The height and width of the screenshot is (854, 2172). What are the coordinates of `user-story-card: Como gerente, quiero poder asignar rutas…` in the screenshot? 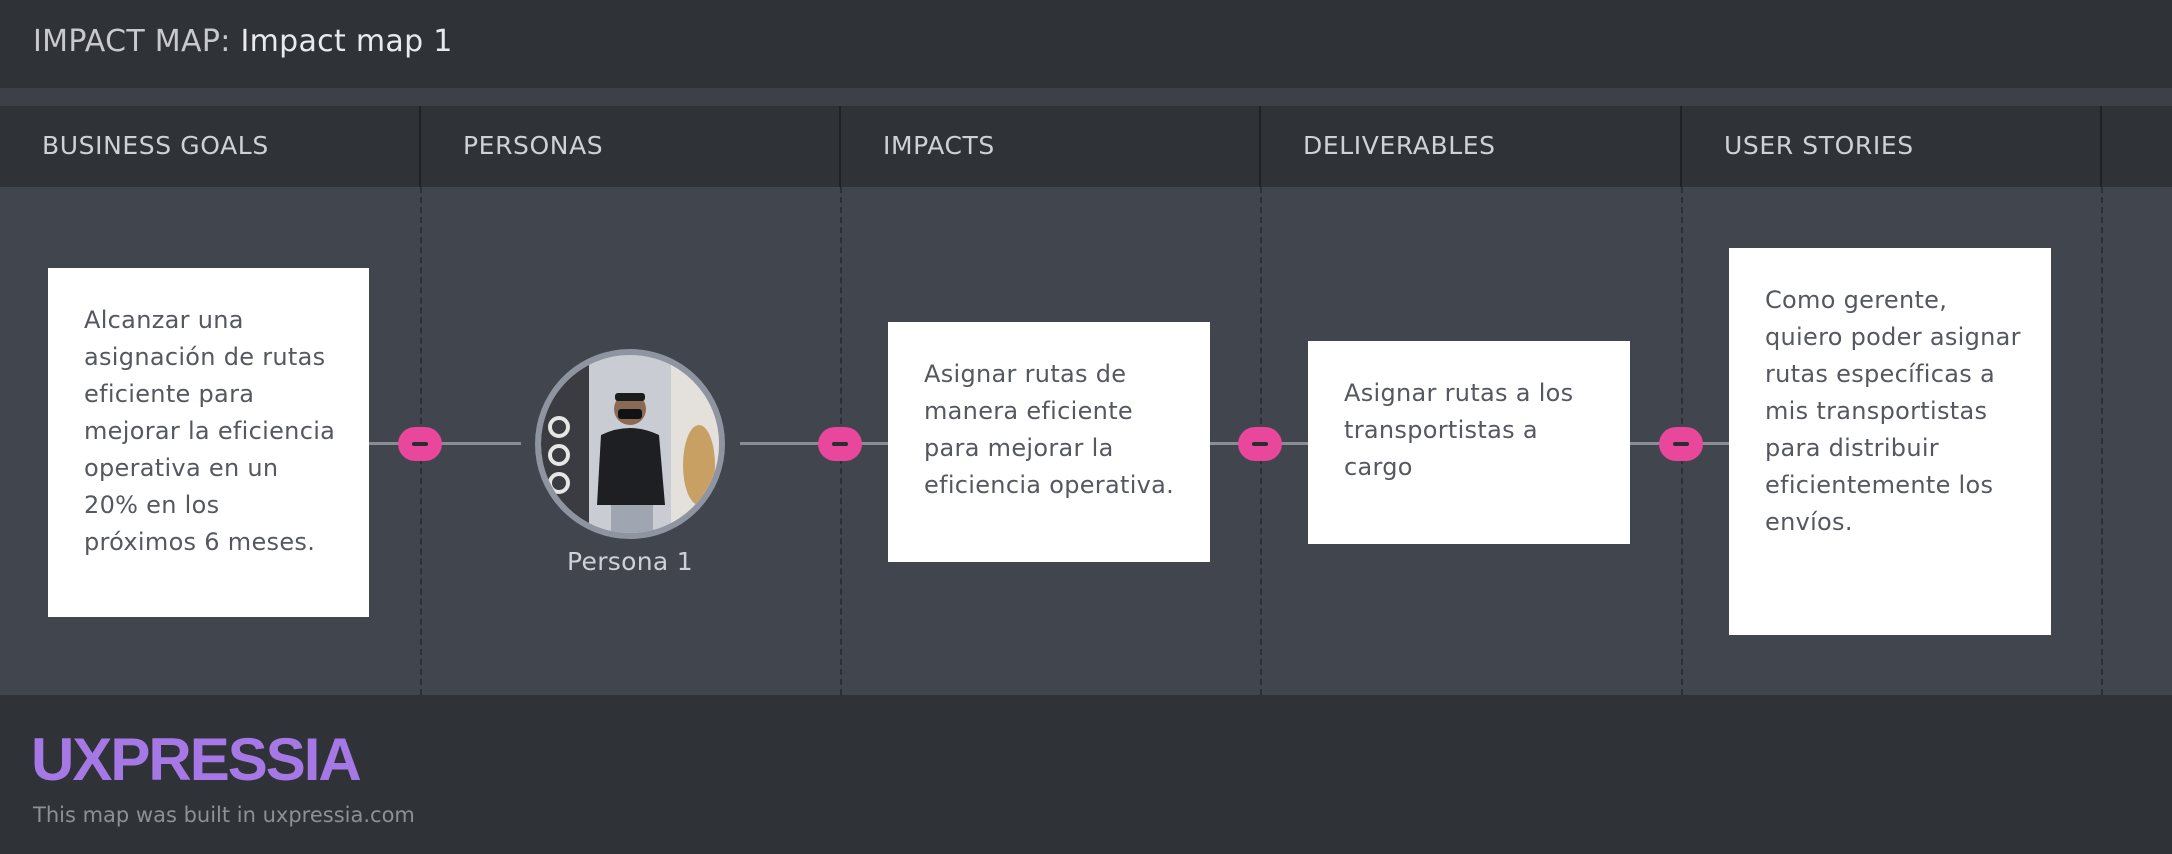 It's located at (1890, 441).